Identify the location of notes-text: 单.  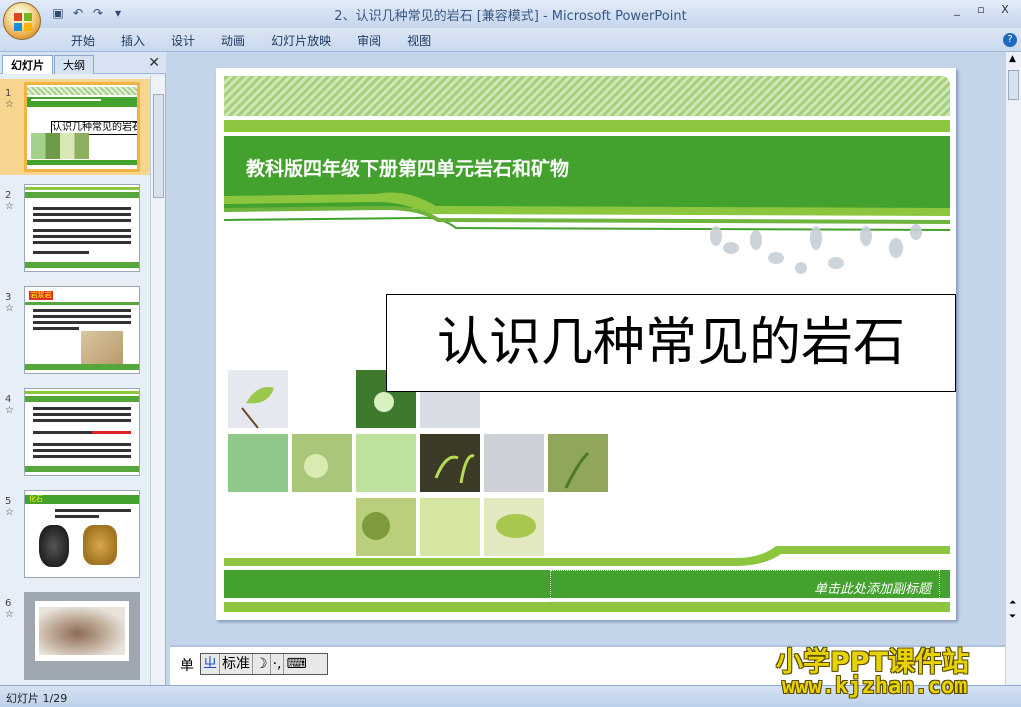
(187, 665).